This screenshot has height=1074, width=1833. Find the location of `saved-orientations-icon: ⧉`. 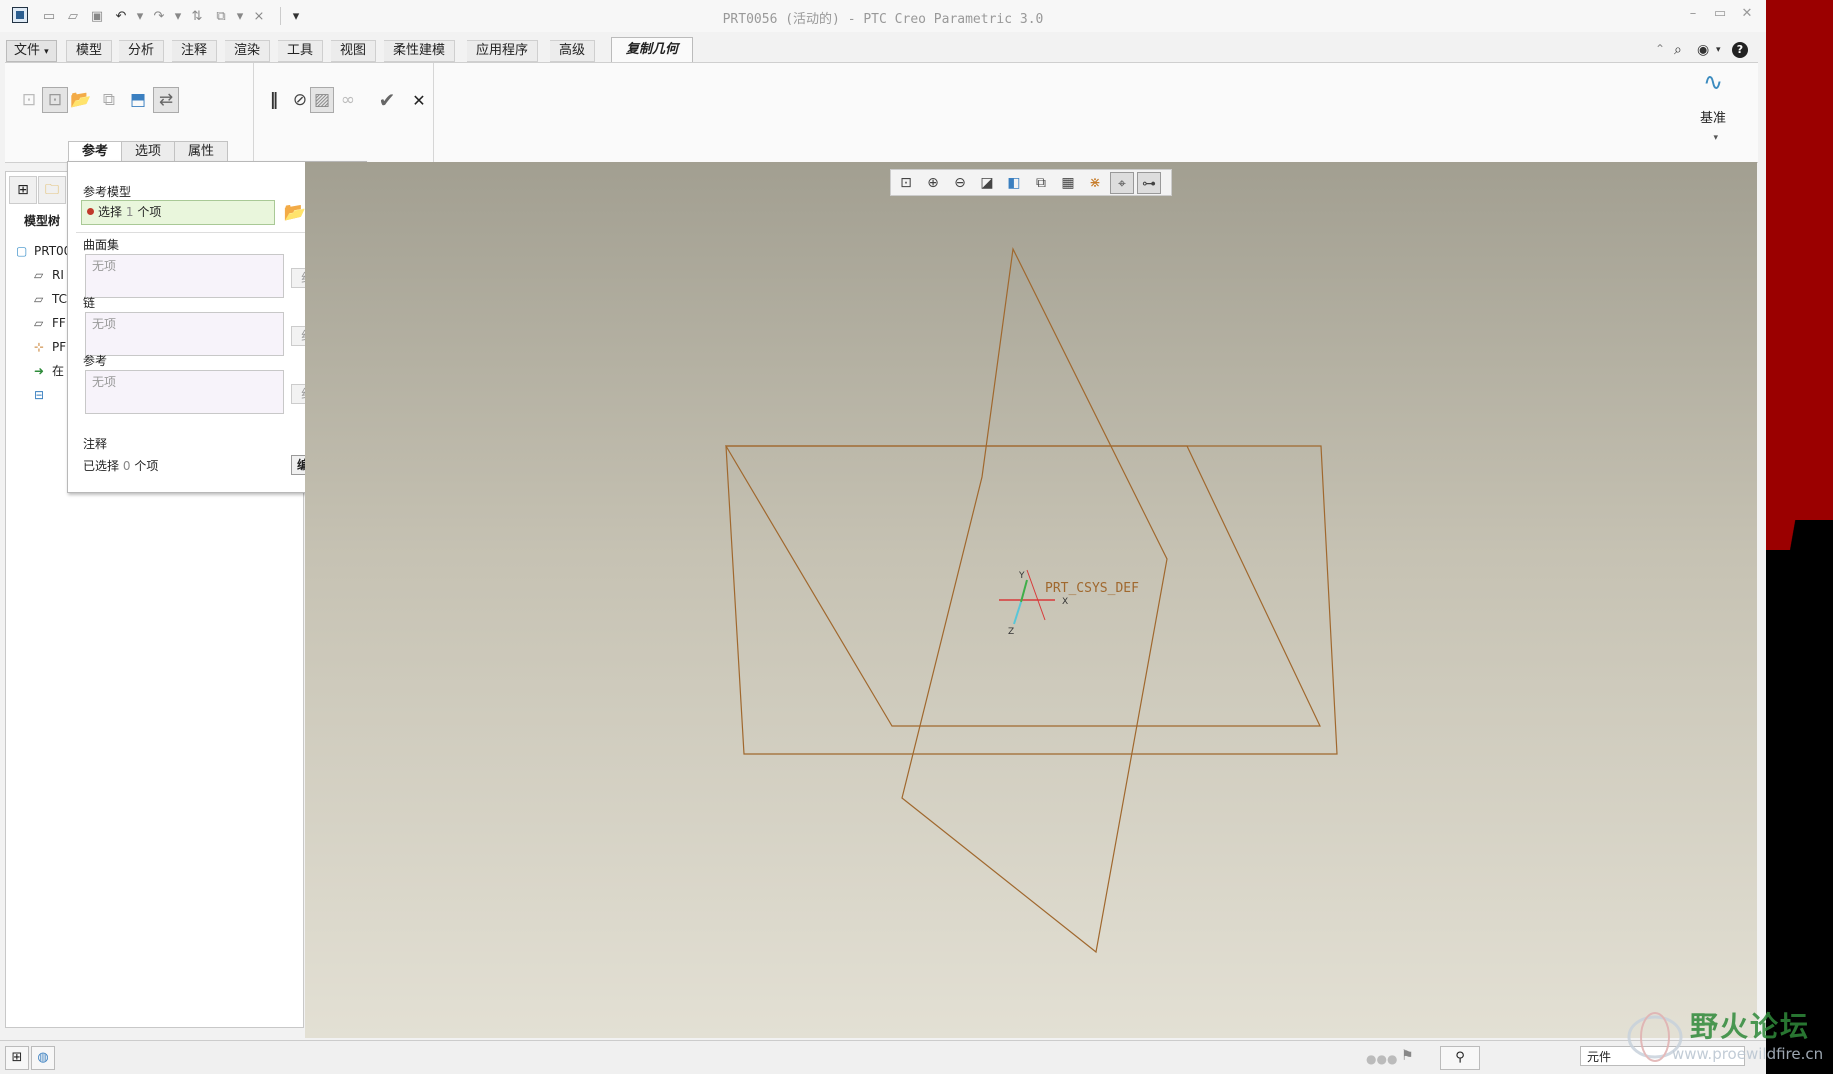

saved-orientations-icon: ⧉ is located at coordinates (1041, 183).